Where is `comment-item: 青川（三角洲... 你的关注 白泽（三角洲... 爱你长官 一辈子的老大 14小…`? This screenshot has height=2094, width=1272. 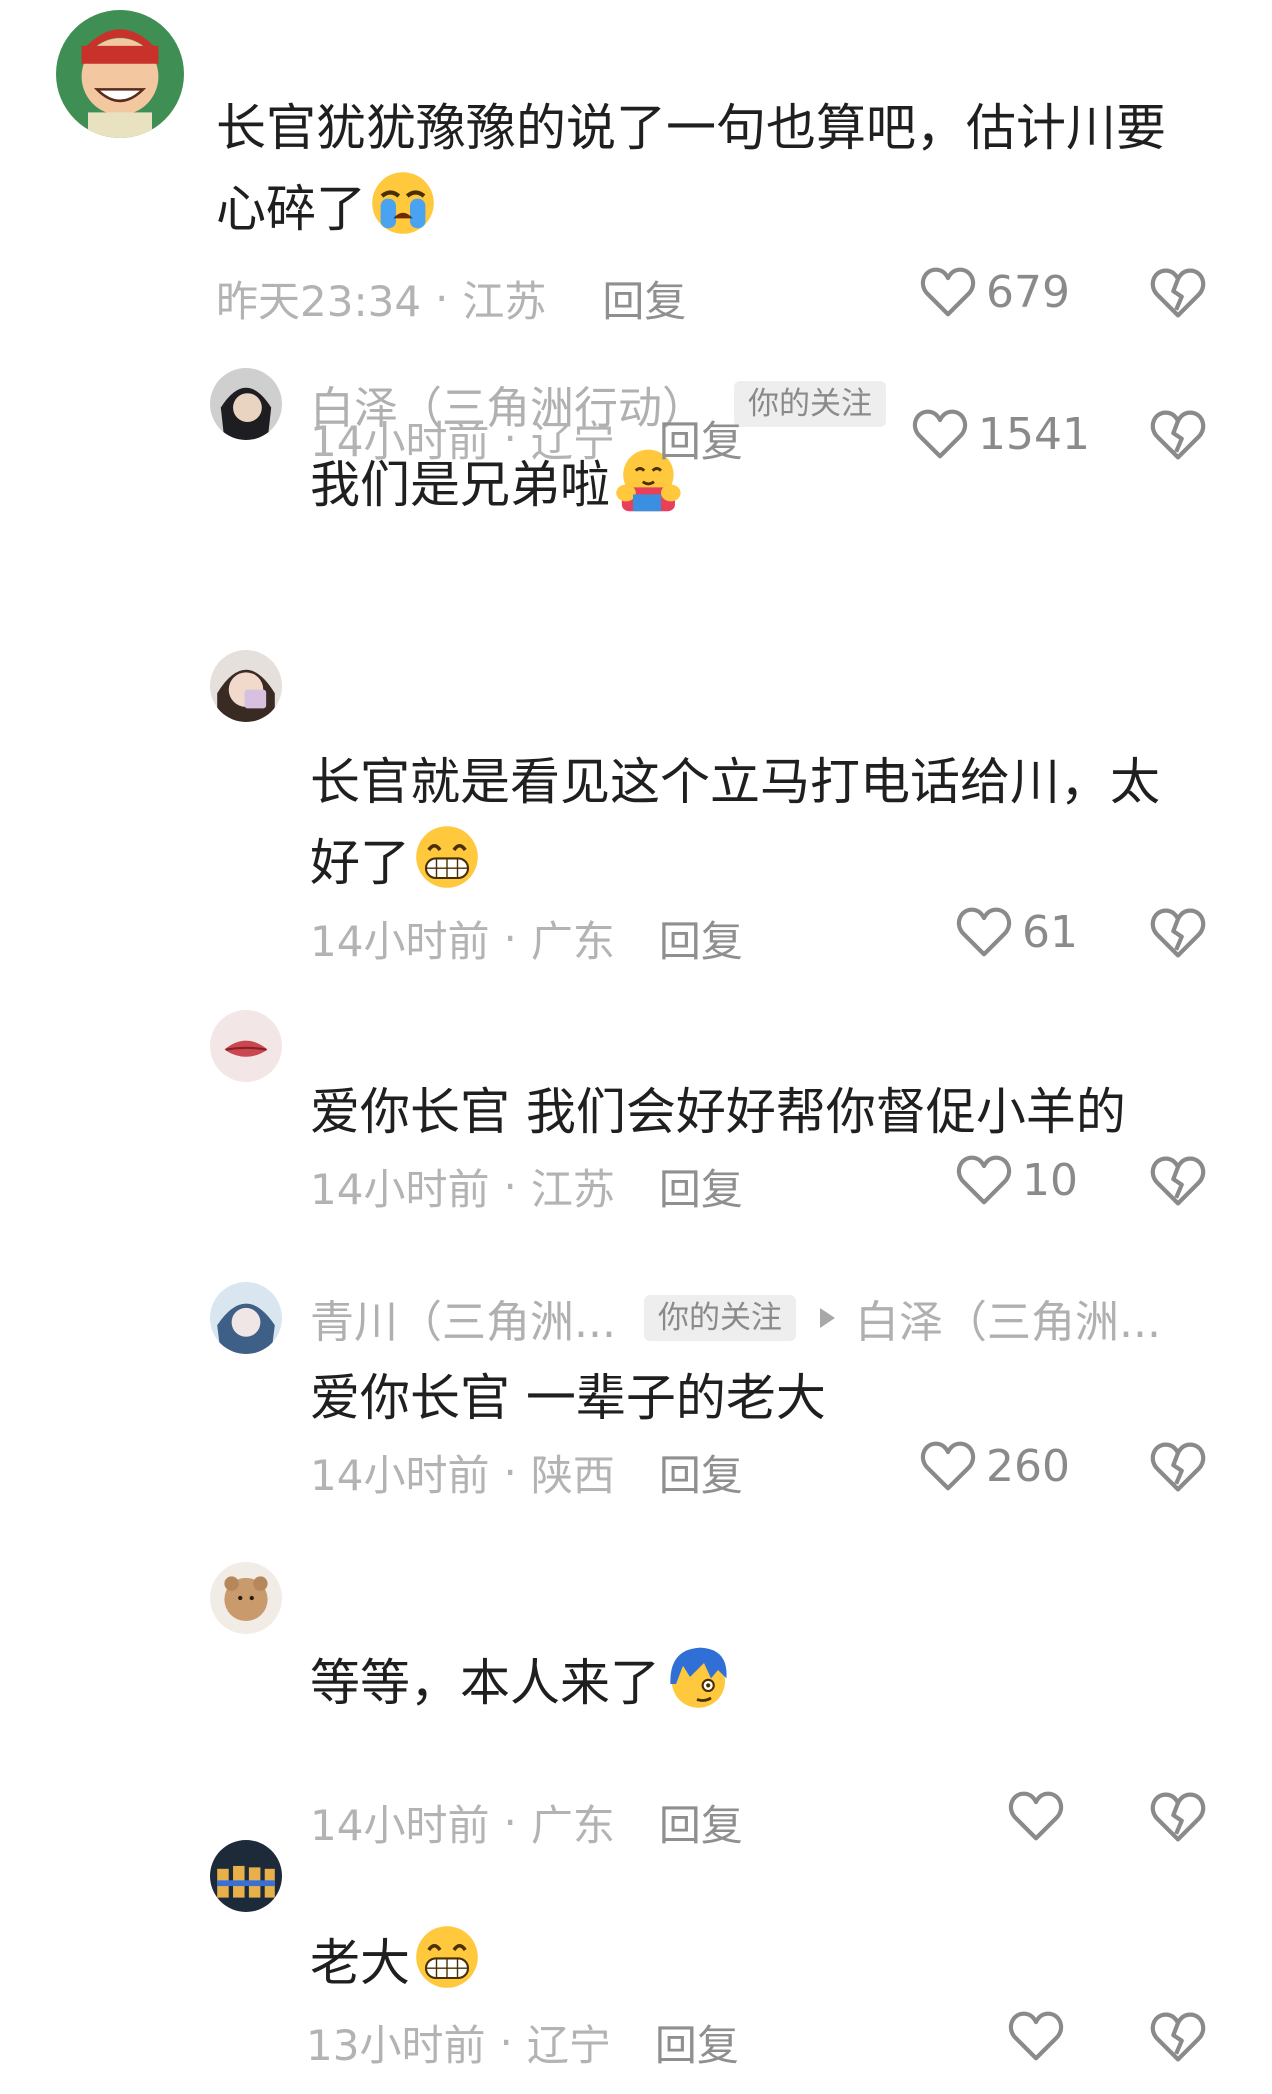 comment-item: 青川（三角洲... 你的关注 白泽（三角洲... 爱你长官 一辈子的老大 14小… is located at coordinates (636, 1390).